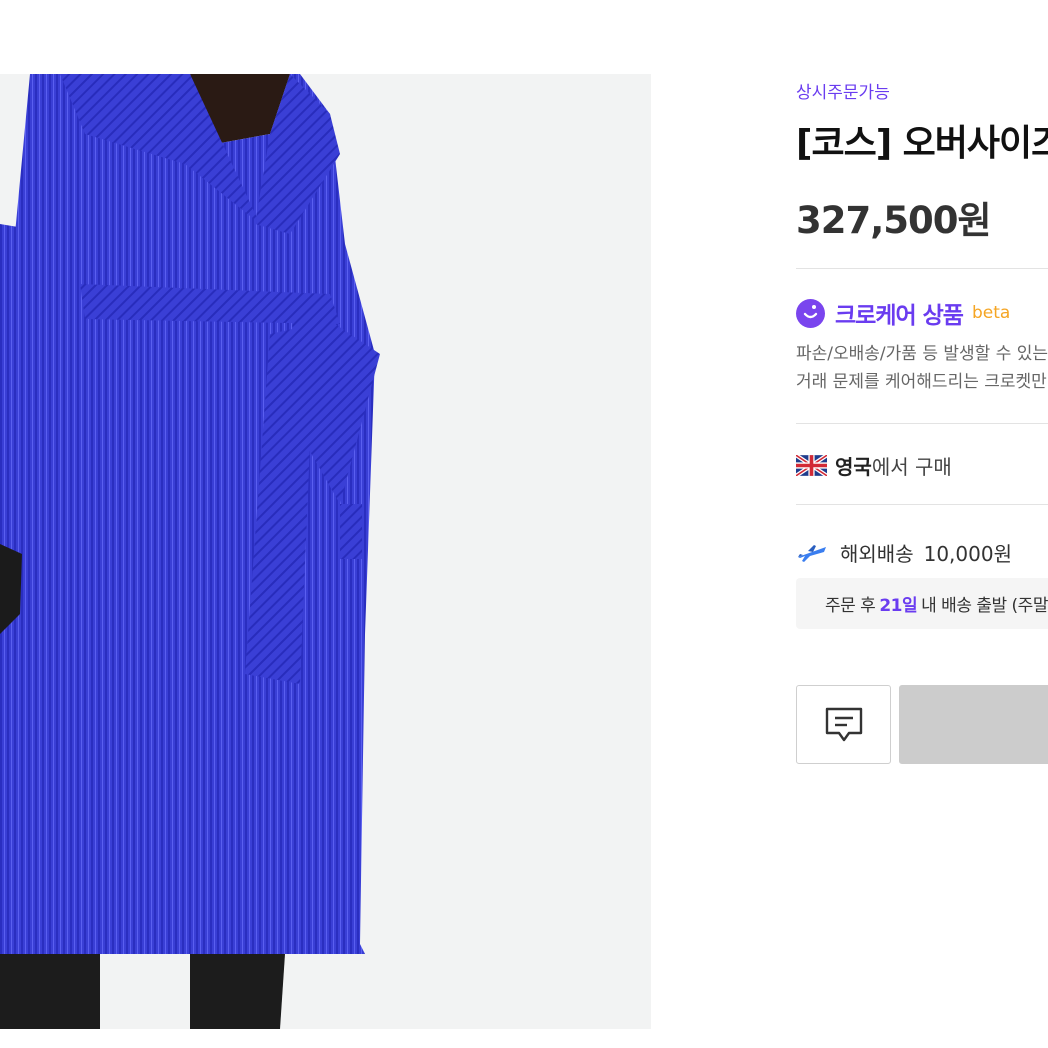 This screenshot has width=1048, height=1048. Describe the element at coordinates (921, 382) in the screenshot. I see `care-desc-line: 거래 문제를 케어해드리는 크로켓만` at that location.